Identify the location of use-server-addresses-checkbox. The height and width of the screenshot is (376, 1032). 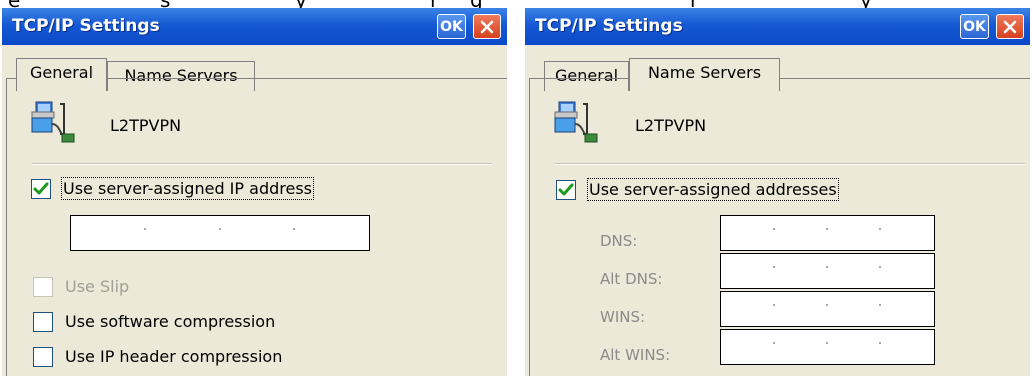
(566, 190).